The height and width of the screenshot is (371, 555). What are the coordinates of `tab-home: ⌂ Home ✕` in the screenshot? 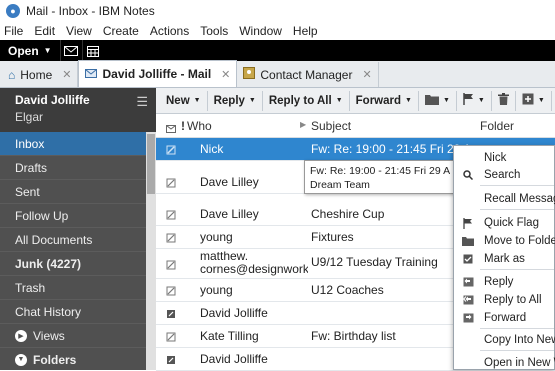 It's located at (40, 74).